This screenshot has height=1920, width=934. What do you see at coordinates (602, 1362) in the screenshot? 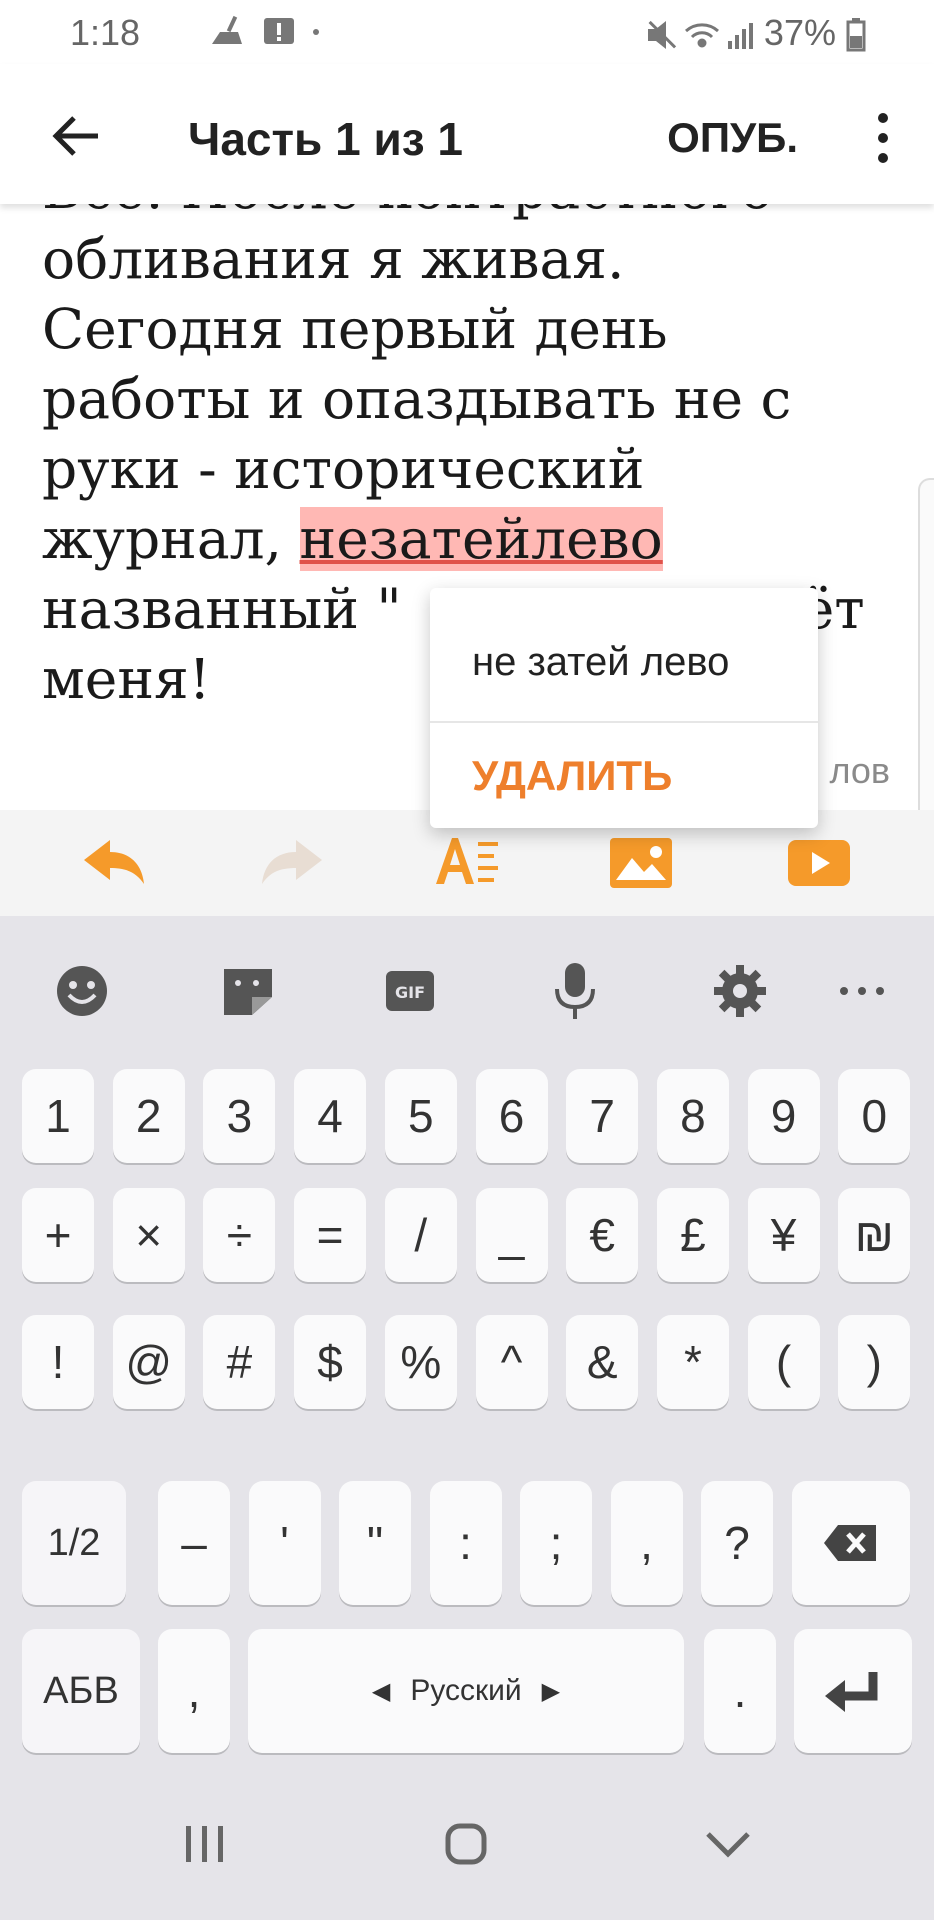
I see `key: &` at bounding box center [602, 1362].